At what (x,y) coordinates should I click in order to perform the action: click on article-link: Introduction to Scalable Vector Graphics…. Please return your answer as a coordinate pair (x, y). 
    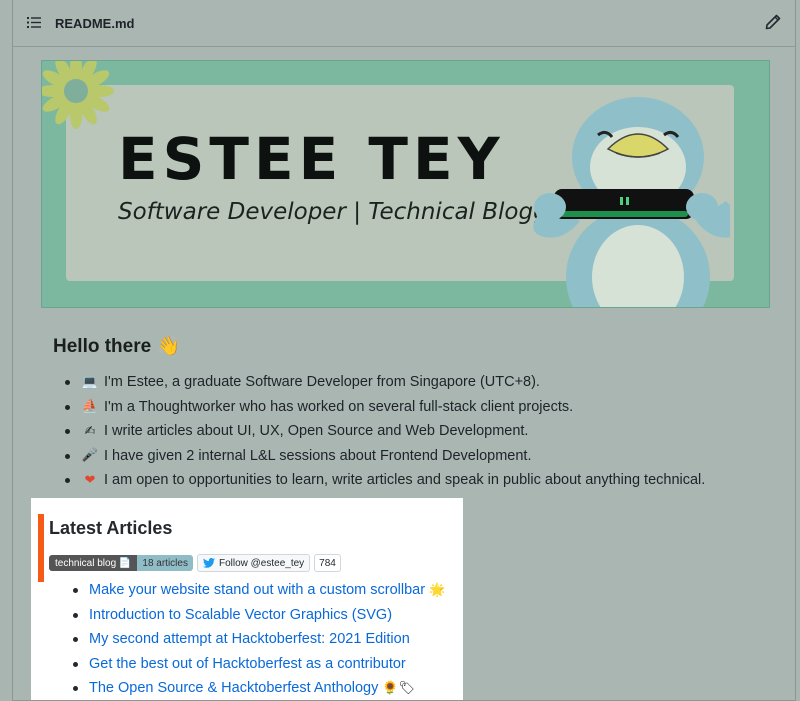
    Looking at the image, I should click on (240, 615).